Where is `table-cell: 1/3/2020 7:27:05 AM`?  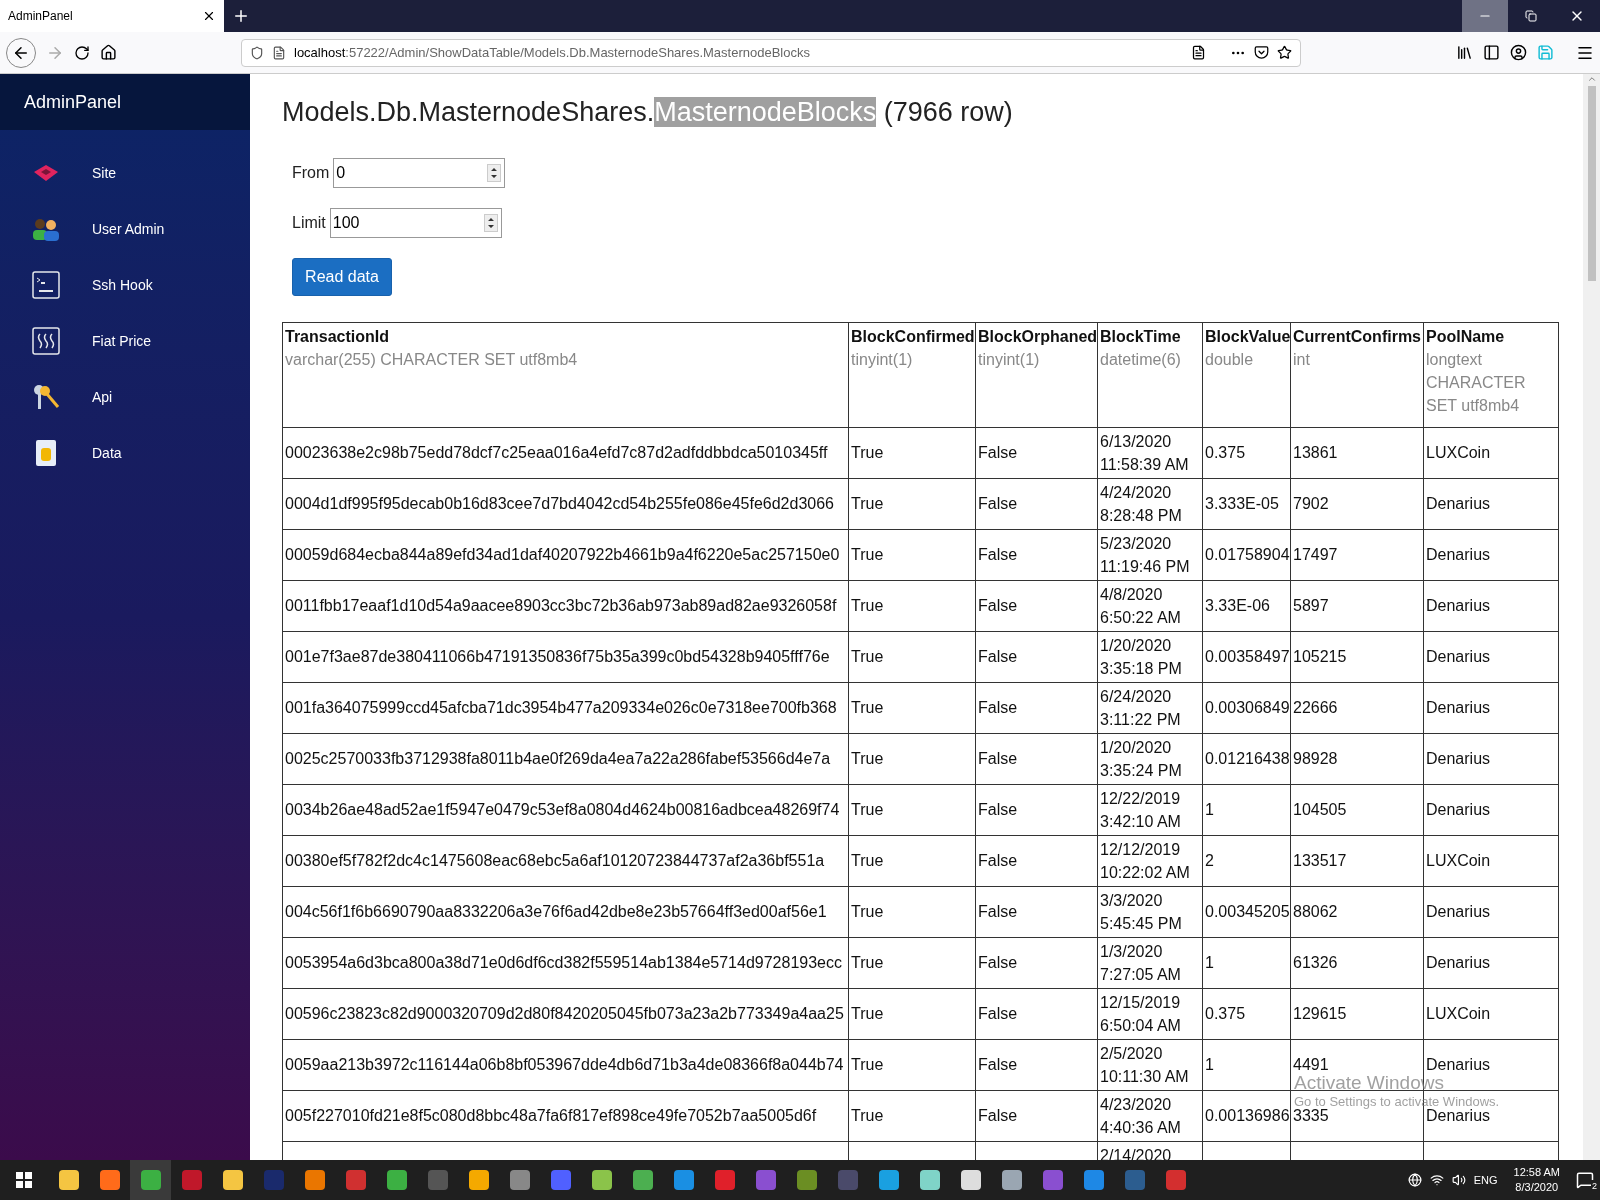
table-cell: 1/3/2020 7:27:05 AM is located at coordinates (1140, 962).